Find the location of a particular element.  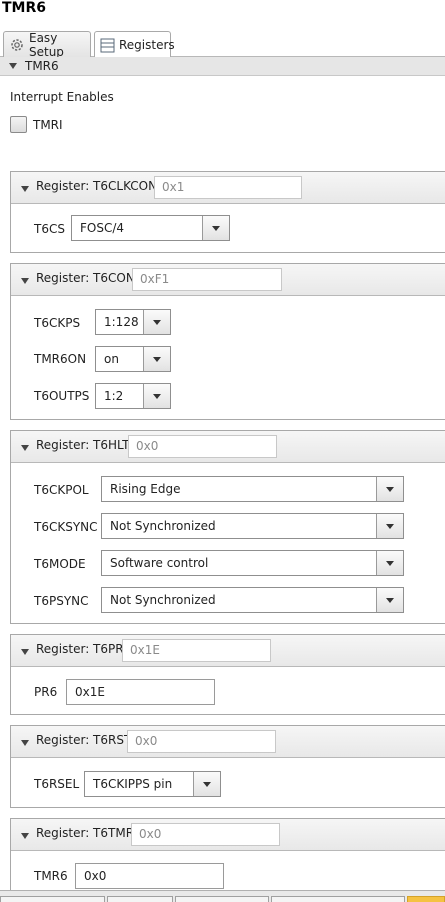

register-header-t6con: Register: T6CON 0xF1 is located at coordinates (228, 280).